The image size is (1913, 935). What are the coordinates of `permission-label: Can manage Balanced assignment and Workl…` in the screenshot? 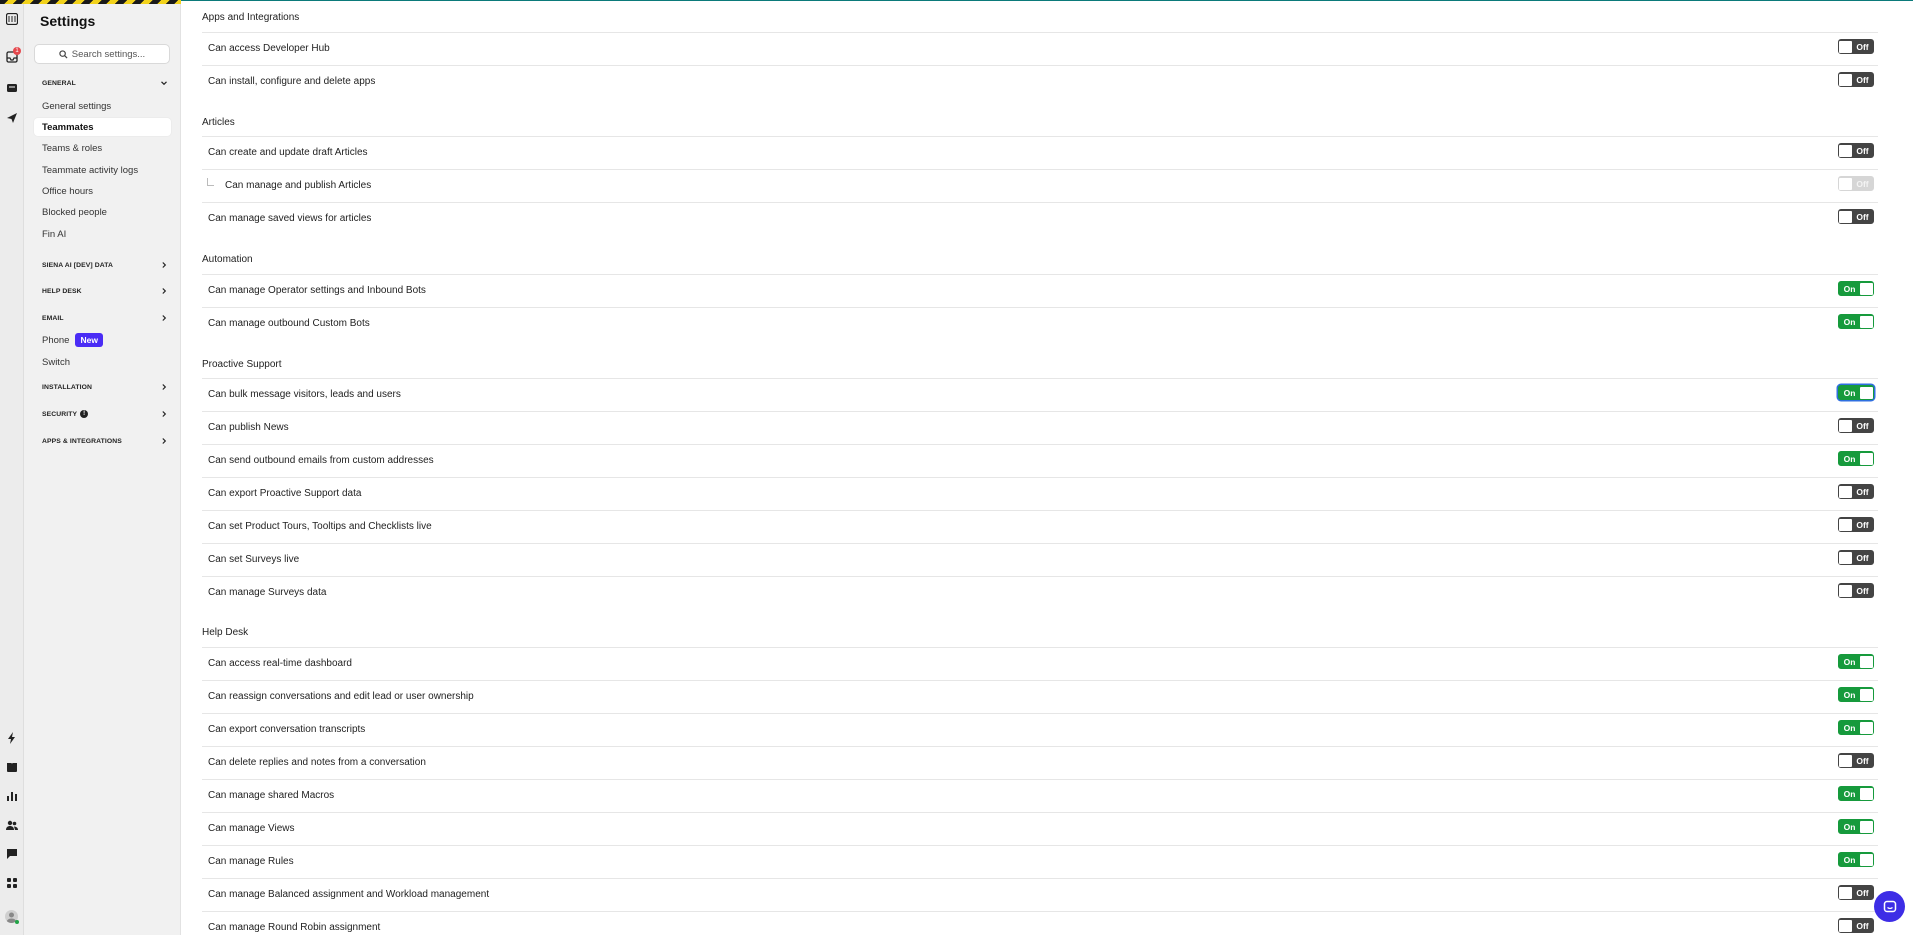 It's located at (349, 894).